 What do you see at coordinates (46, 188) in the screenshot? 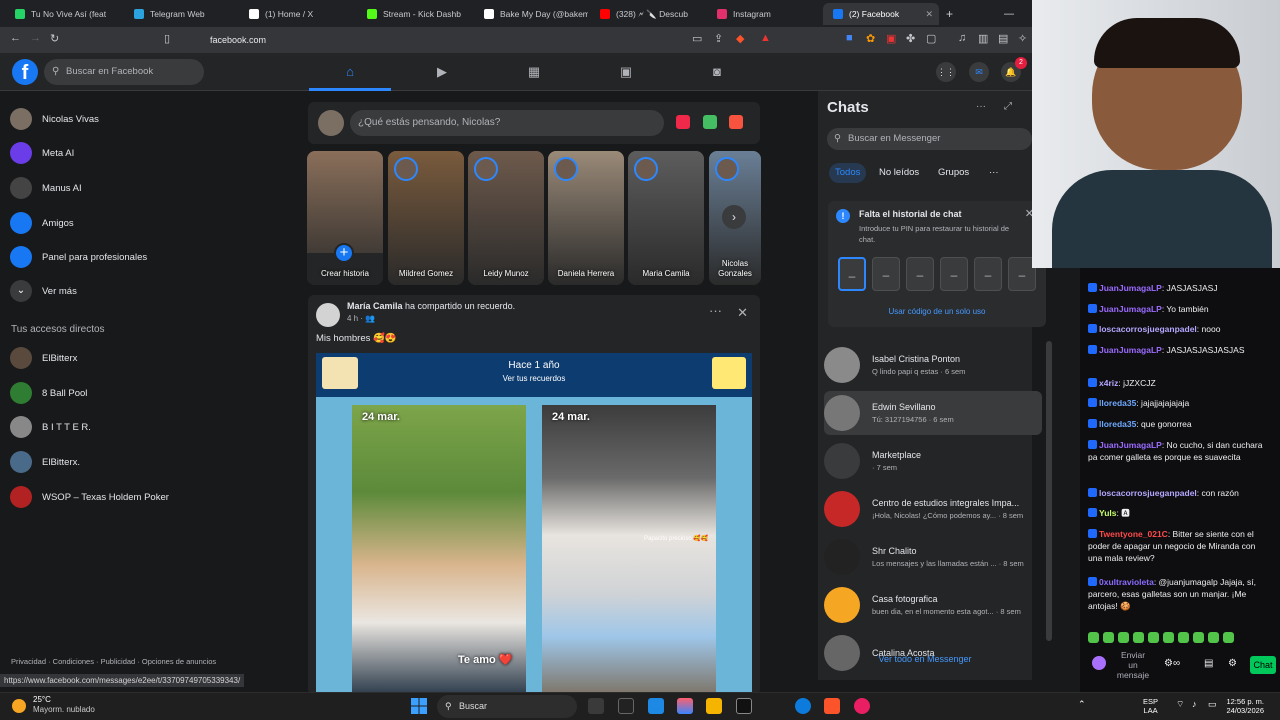
I see `sidebar-item: Manus AI` at bounding box center [46, 188].